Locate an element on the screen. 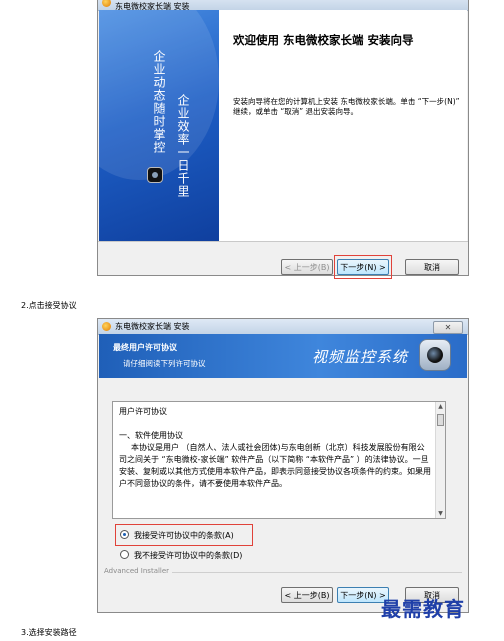 The height and width of the screenshot is (641, 504). license-section-title: 一、软件使用协议 is located at coordinates (151, 435).